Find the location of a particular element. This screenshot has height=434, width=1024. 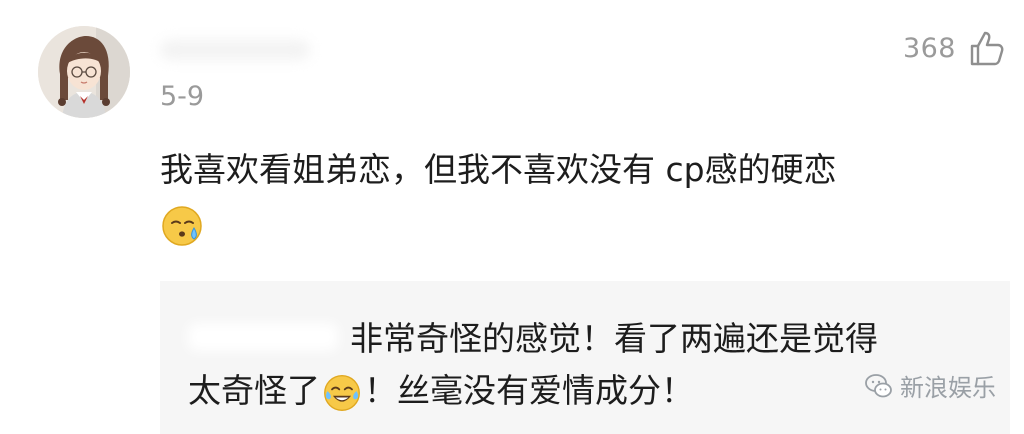

reply-username-redacted is located at coordinates (263, 337).